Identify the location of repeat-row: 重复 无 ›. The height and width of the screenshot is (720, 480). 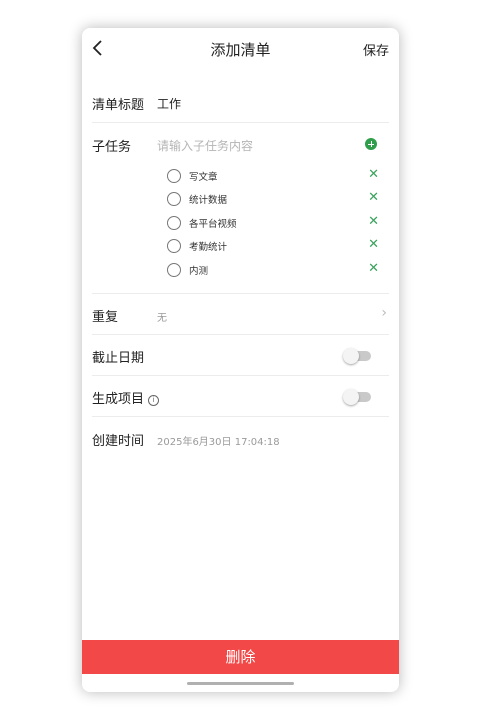
(240, 315).